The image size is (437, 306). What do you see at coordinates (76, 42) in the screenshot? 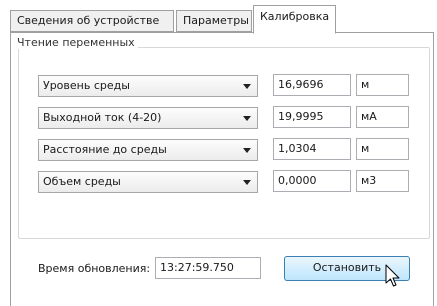
I see `group-title: Чтение переменных` at bounding box center [76, 42].